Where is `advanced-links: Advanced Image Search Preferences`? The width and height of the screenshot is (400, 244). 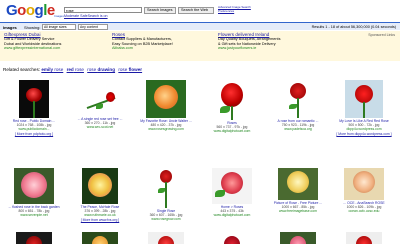 advanced-links: Advanced Image Search Preferences is located at coordinates (234, 9).